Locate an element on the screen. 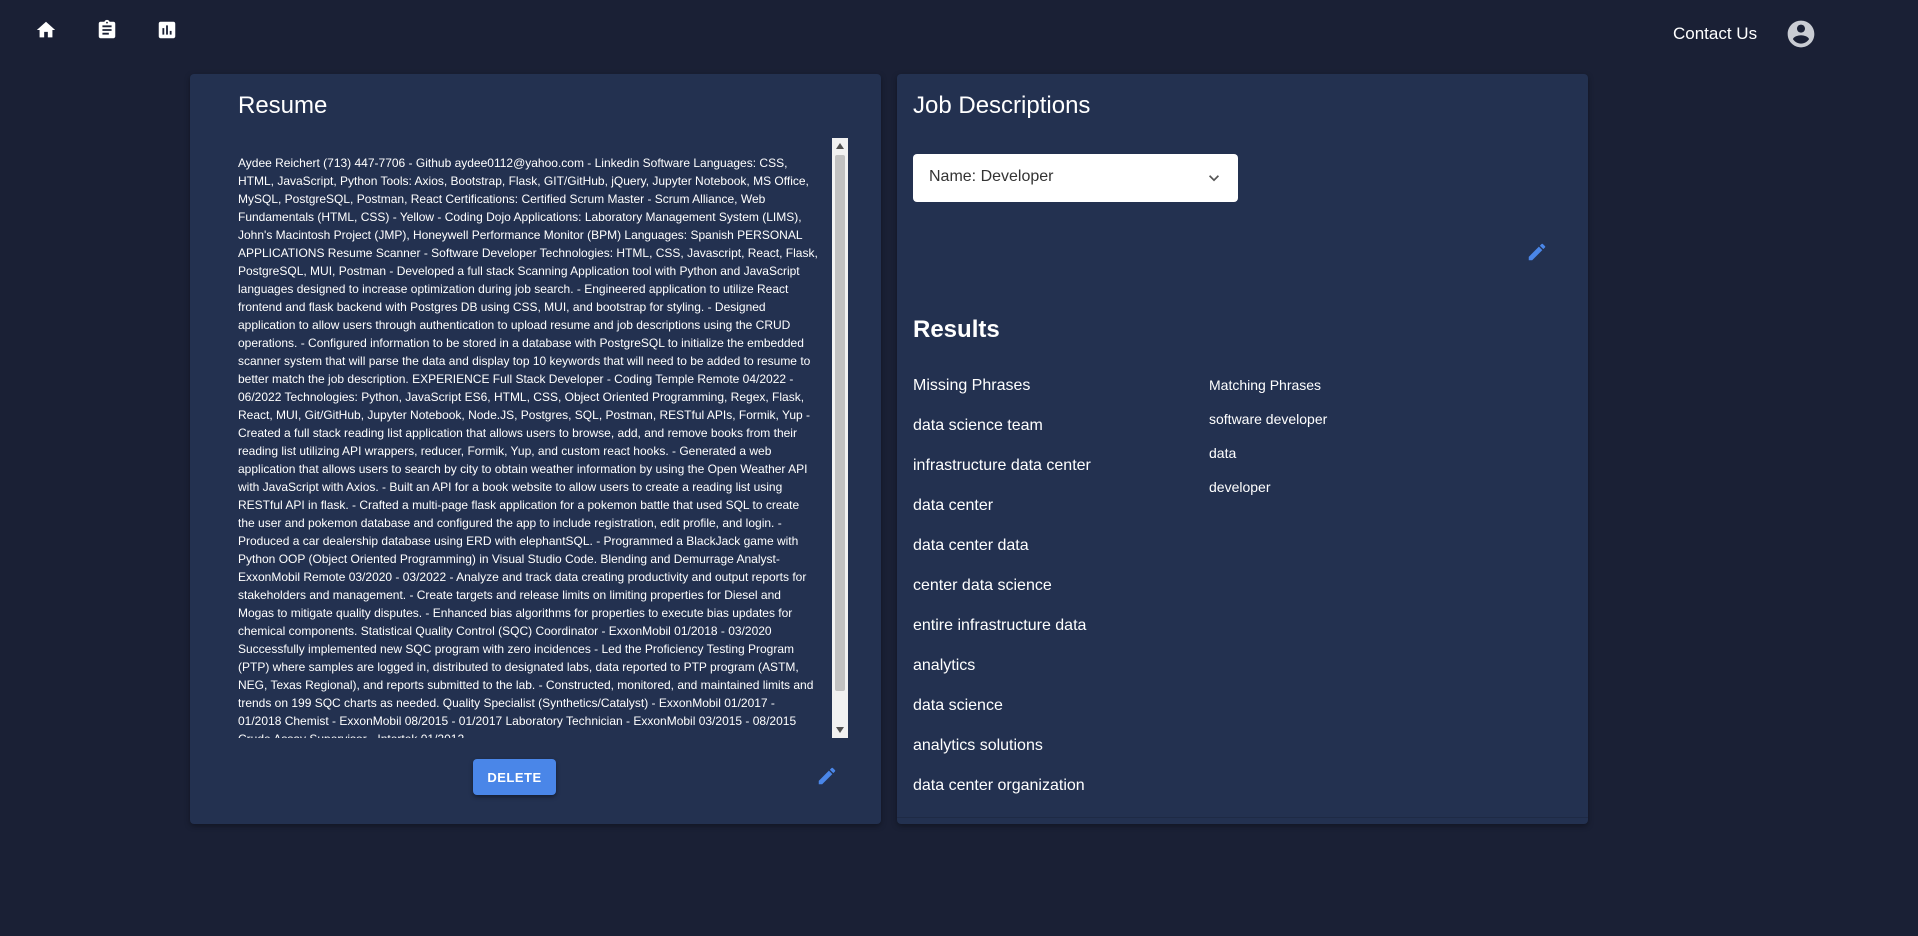  list-item: infrastructure data center is located at coordinates (1002, 465).